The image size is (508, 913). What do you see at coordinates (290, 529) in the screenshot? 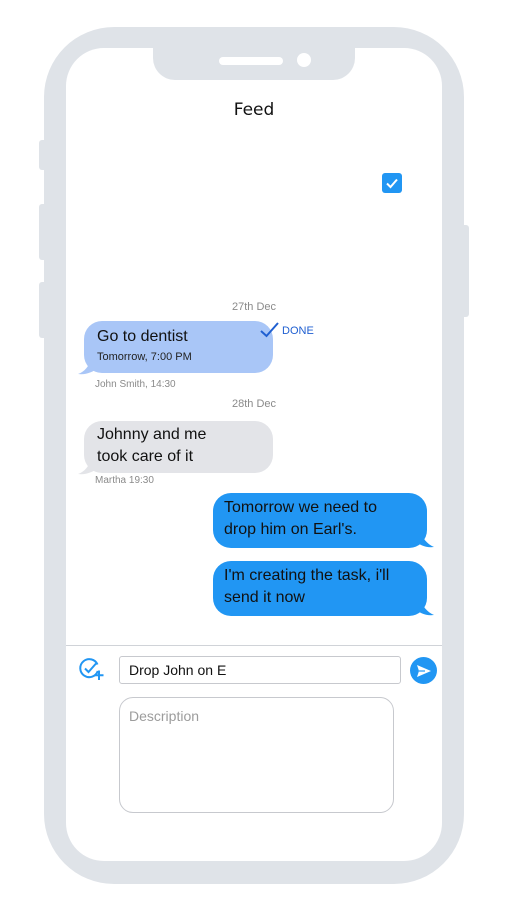
I see `message-line: drop him on Earl's.` at bounding box center [290, 529].